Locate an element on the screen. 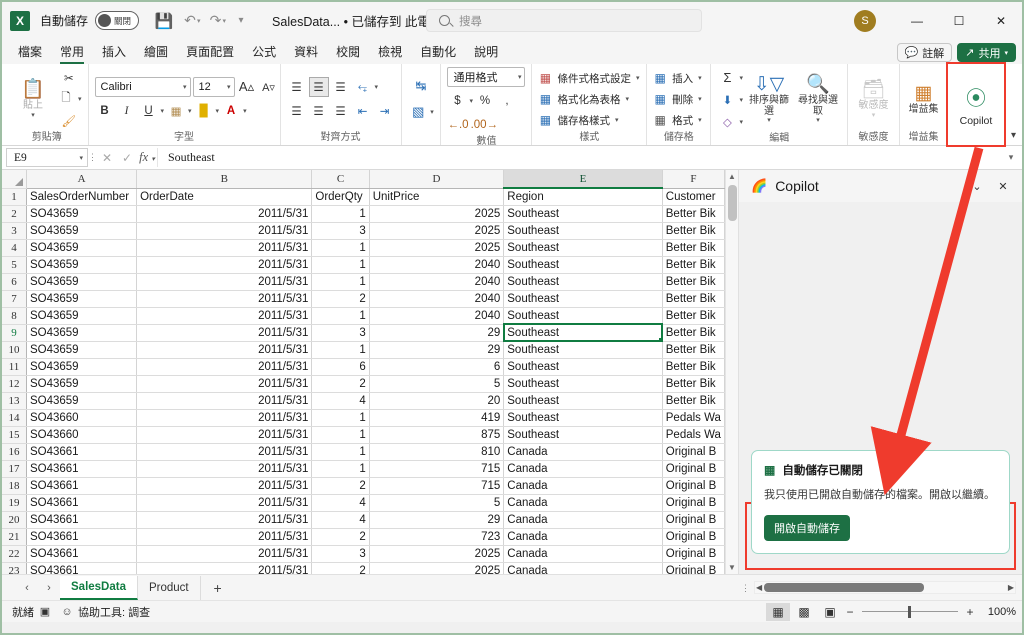 The height and width of the screenshot is (635, 1024). cell-d11: 6 is located at coordinates (437, 367).